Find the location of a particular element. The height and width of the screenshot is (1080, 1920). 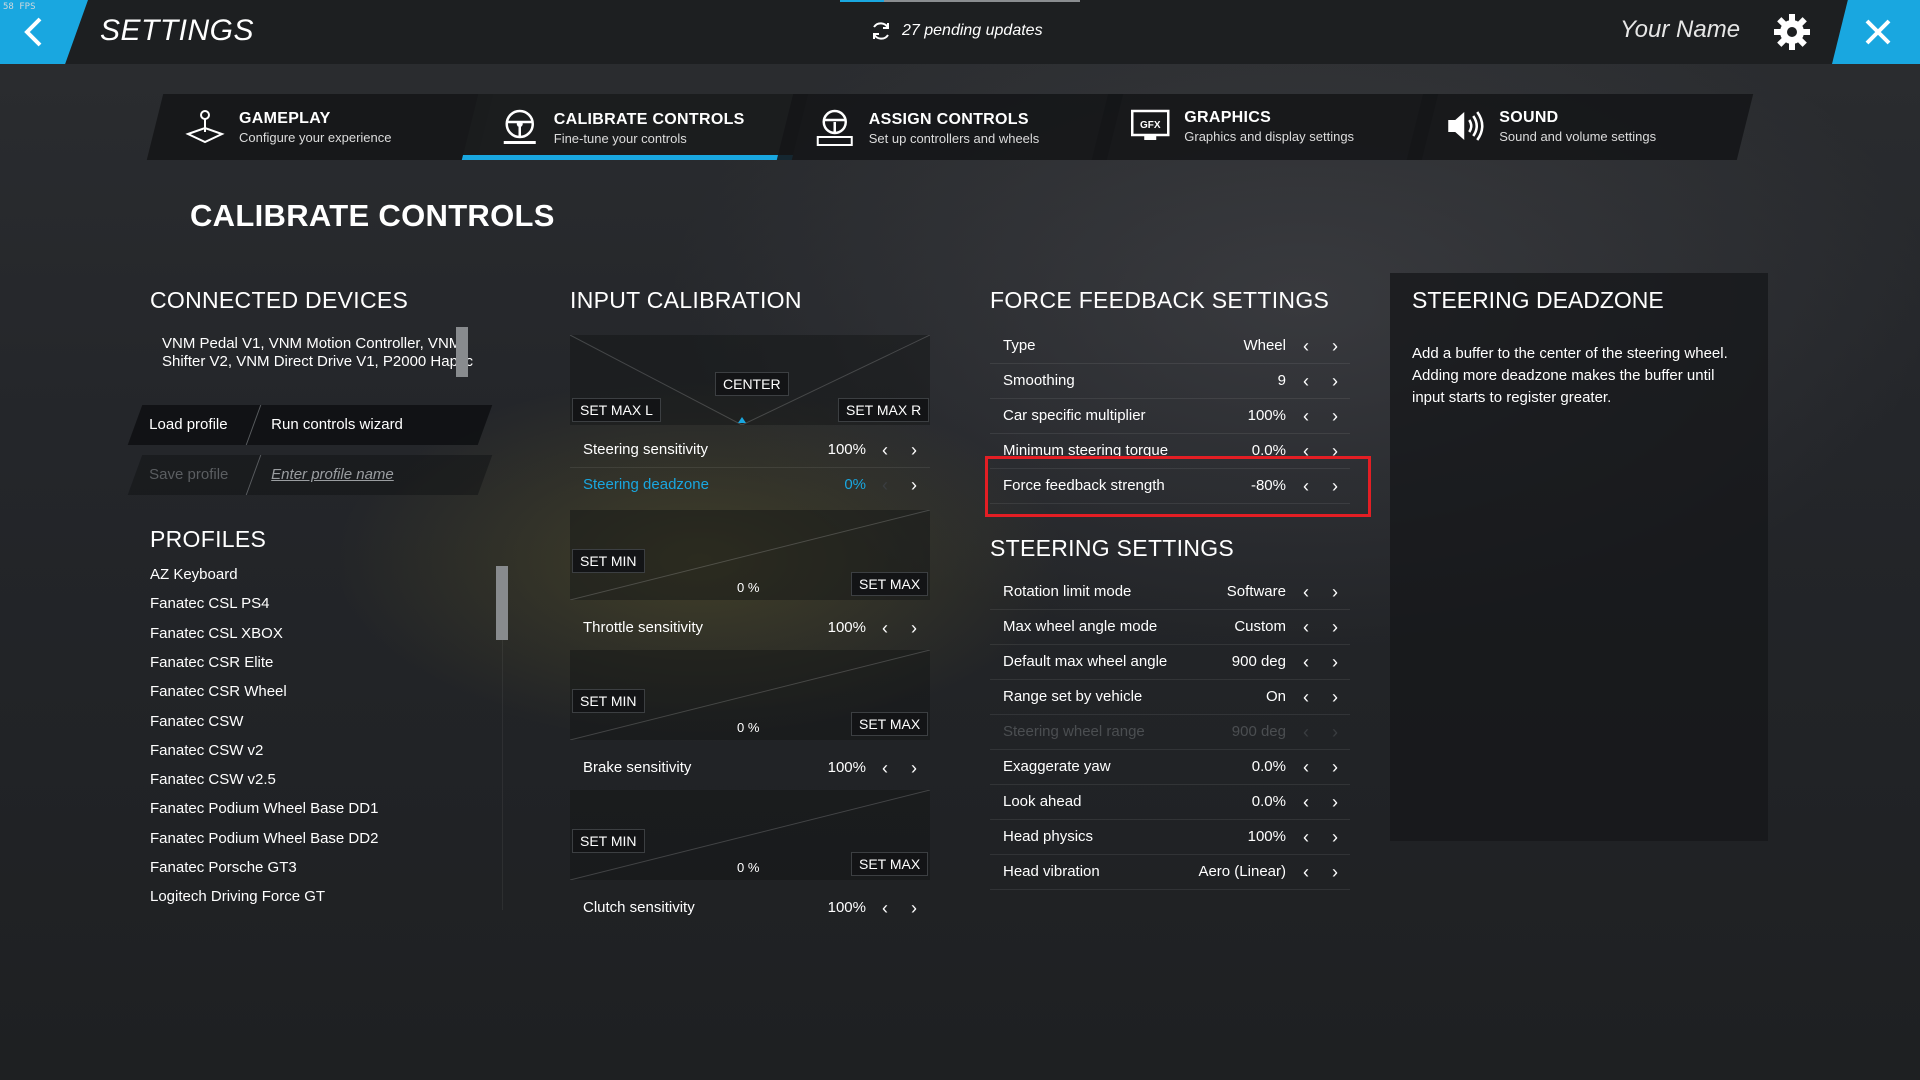

setting-label: Steering wheel range is located at coordinates (1074, 731).